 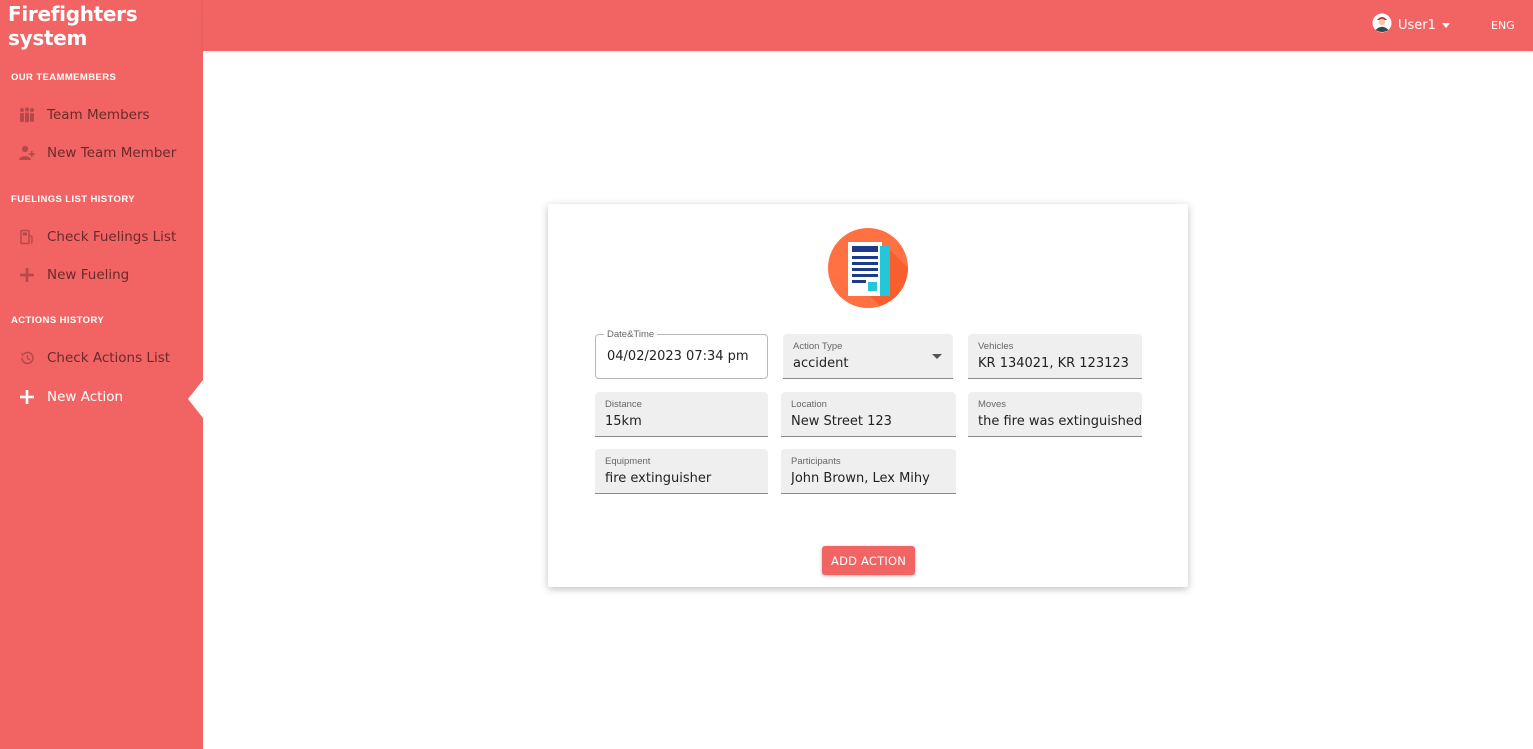 I want to click on history-icon, so click(x=27, y=358).